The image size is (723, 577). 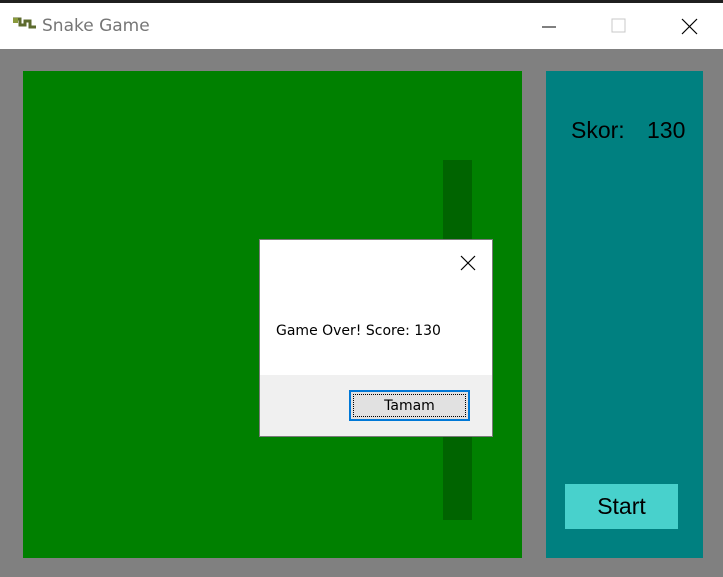 What do you see at coordinates (468, 263) in the screenshot?
I see `dialog-close-icon` at bounding box center [468, 263].